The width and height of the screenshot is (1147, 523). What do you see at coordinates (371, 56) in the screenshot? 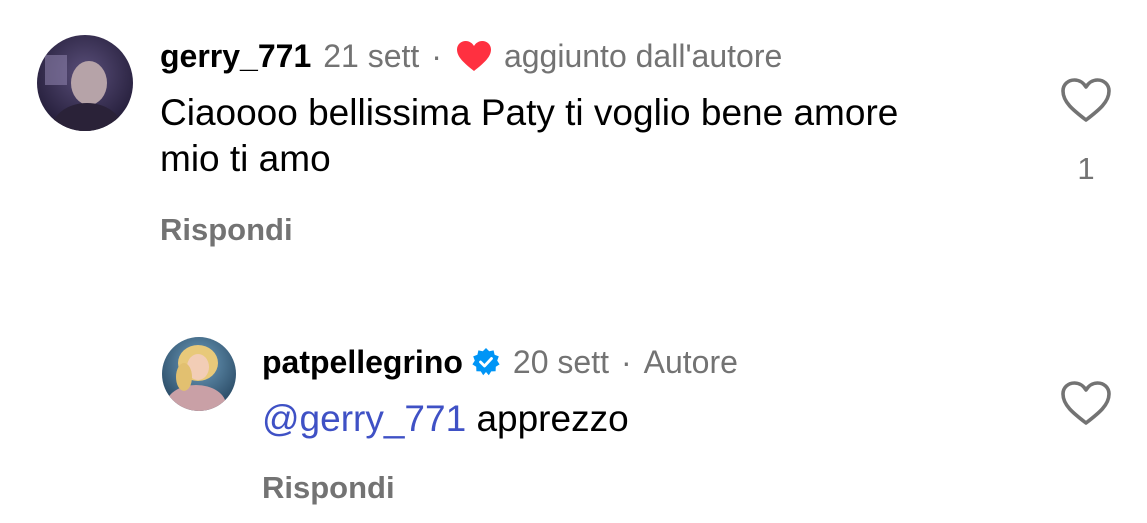
I see `comment-date: 21 sett` at bounding box center [371, 56].